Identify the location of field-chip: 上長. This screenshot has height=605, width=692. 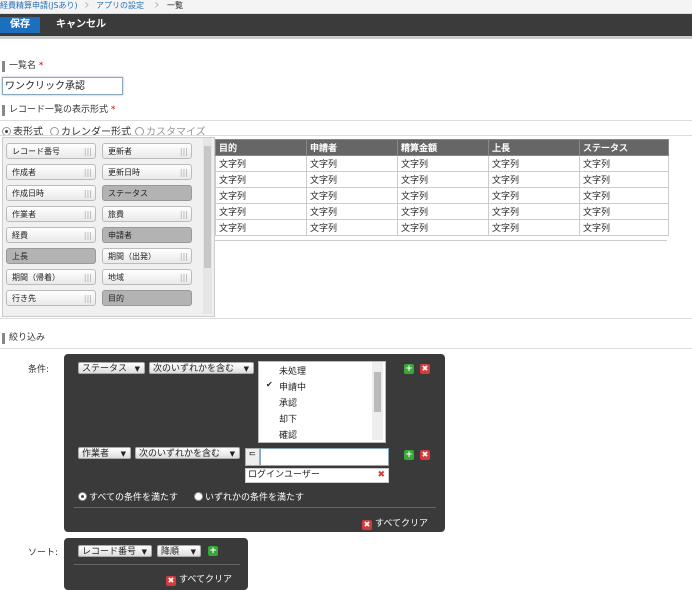
(51, 256).